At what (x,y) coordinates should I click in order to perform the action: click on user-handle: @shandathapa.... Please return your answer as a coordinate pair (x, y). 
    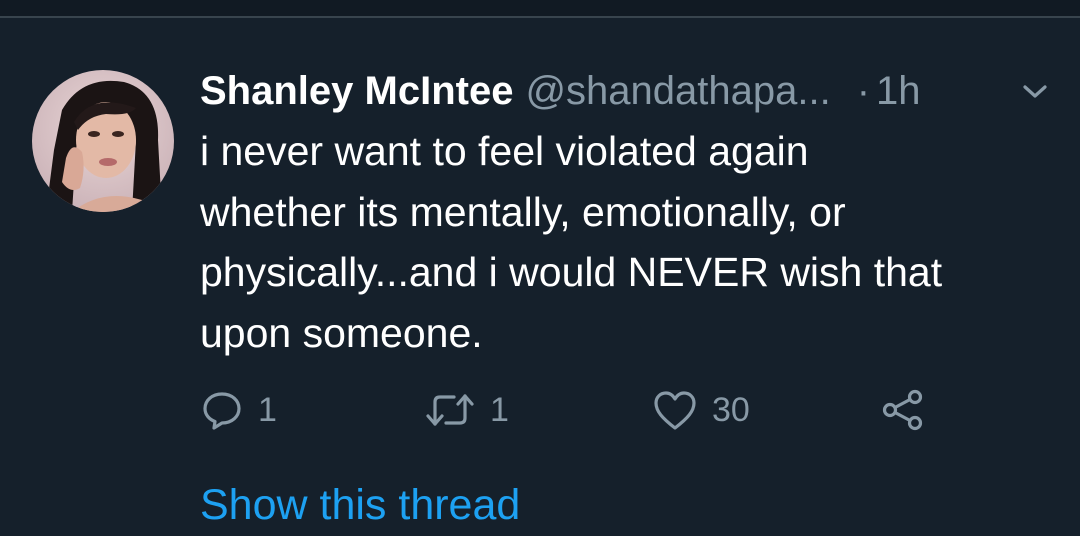
    Looking at the image, I should click on (677, 91).